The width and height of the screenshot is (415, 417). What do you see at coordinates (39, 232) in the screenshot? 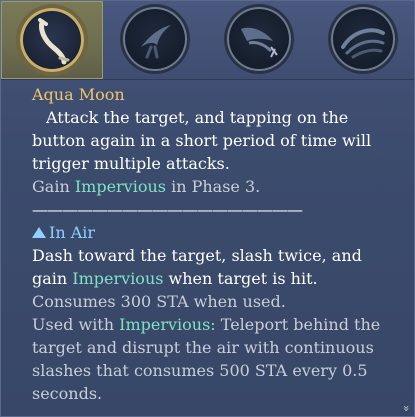
I see `triangle-up-icon` at bounding box center [39, 232].